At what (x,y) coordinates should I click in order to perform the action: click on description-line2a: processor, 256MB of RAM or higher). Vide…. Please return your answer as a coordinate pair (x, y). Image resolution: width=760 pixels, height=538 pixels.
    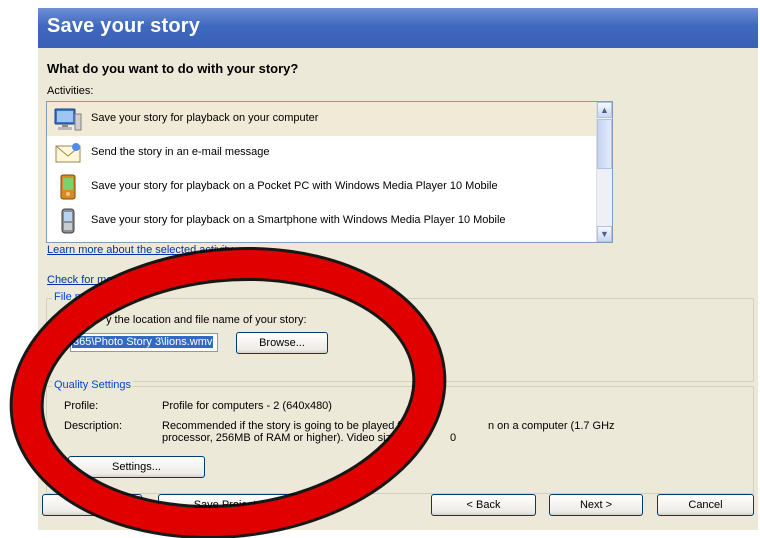
    Looking at the image, I should click on (289, 438).